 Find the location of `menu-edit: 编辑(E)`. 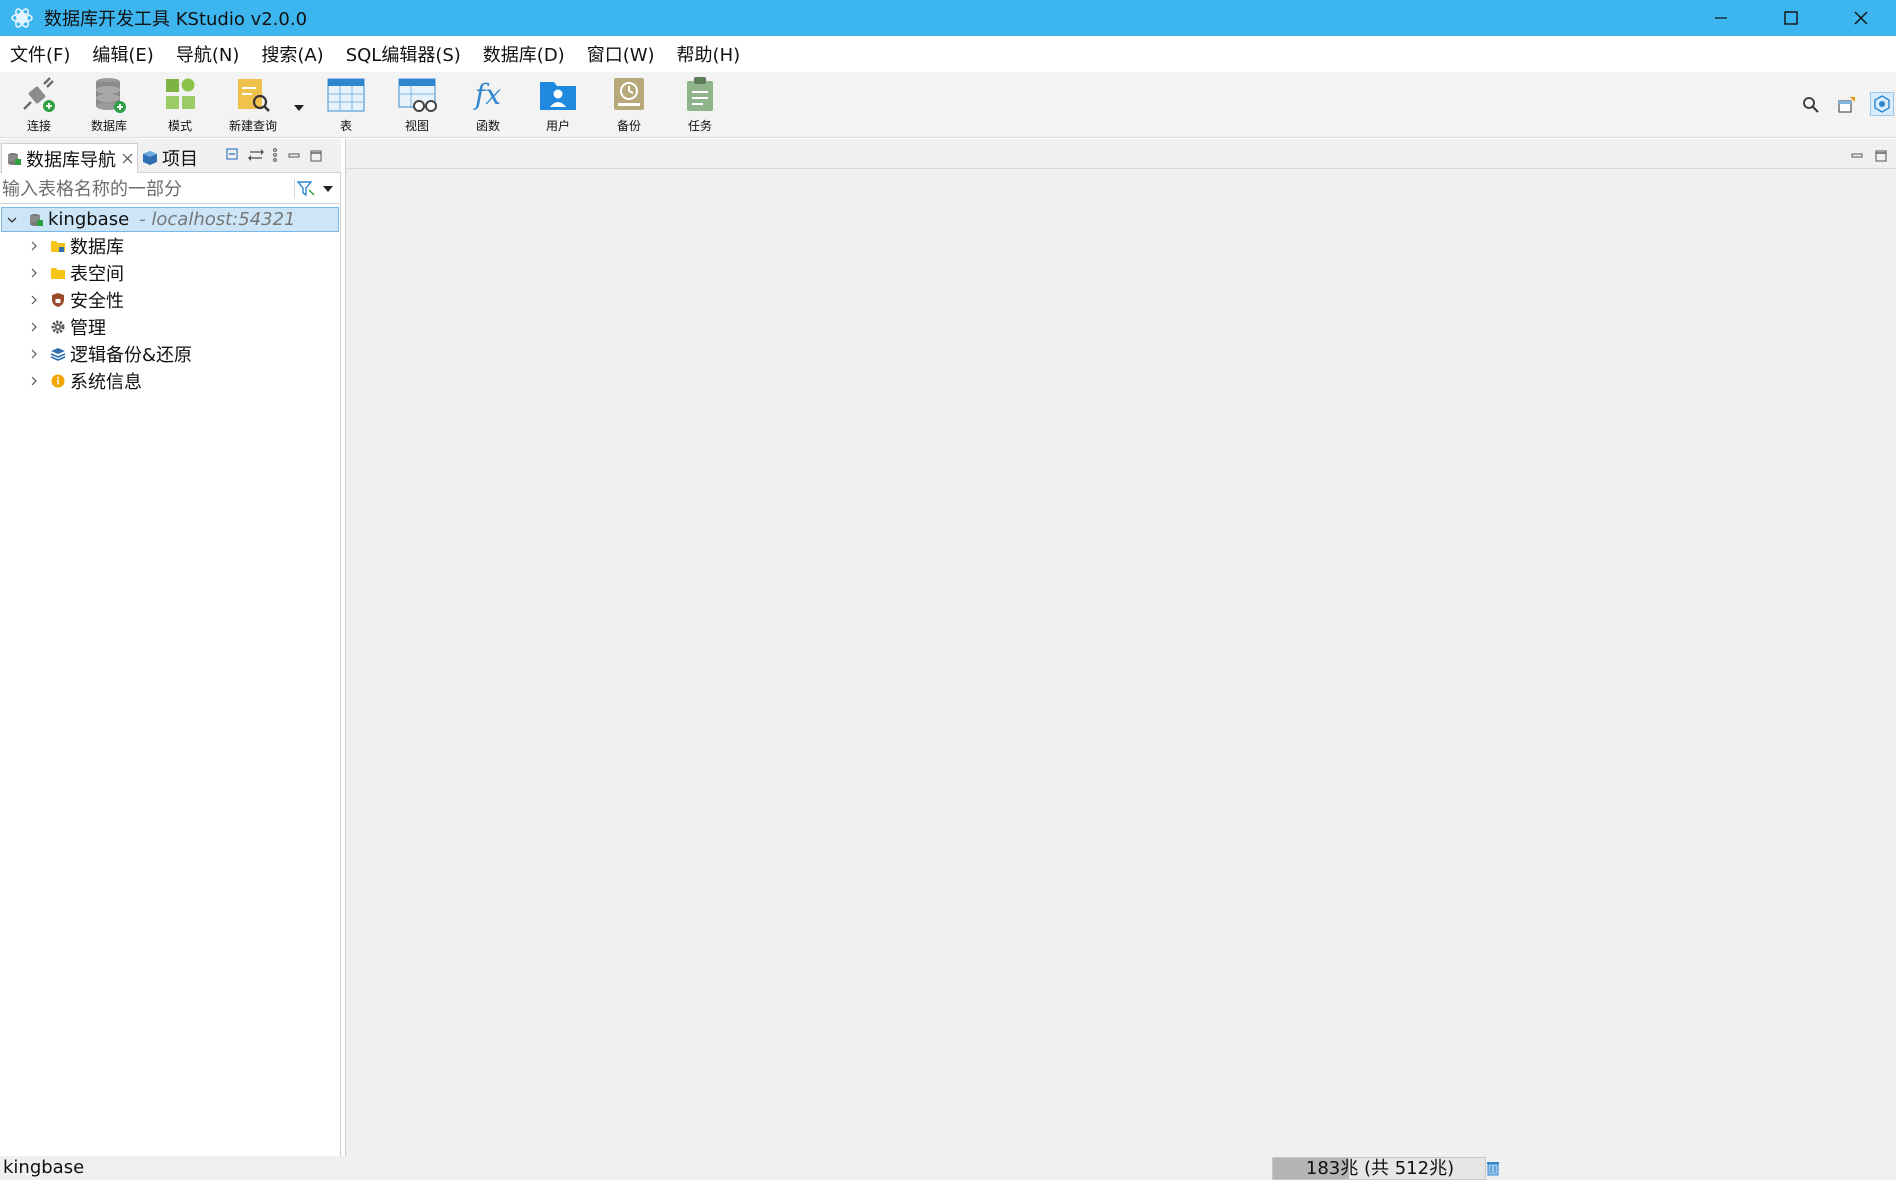

menu-edit: 编辑(E) is located at coordinates (122, 54).